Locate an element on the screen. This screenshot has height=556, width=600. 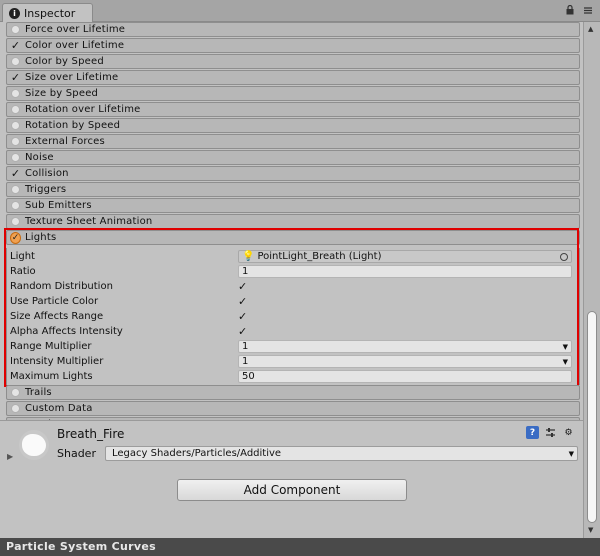
prop-light-label: Light is located at coordinates (22, 256).